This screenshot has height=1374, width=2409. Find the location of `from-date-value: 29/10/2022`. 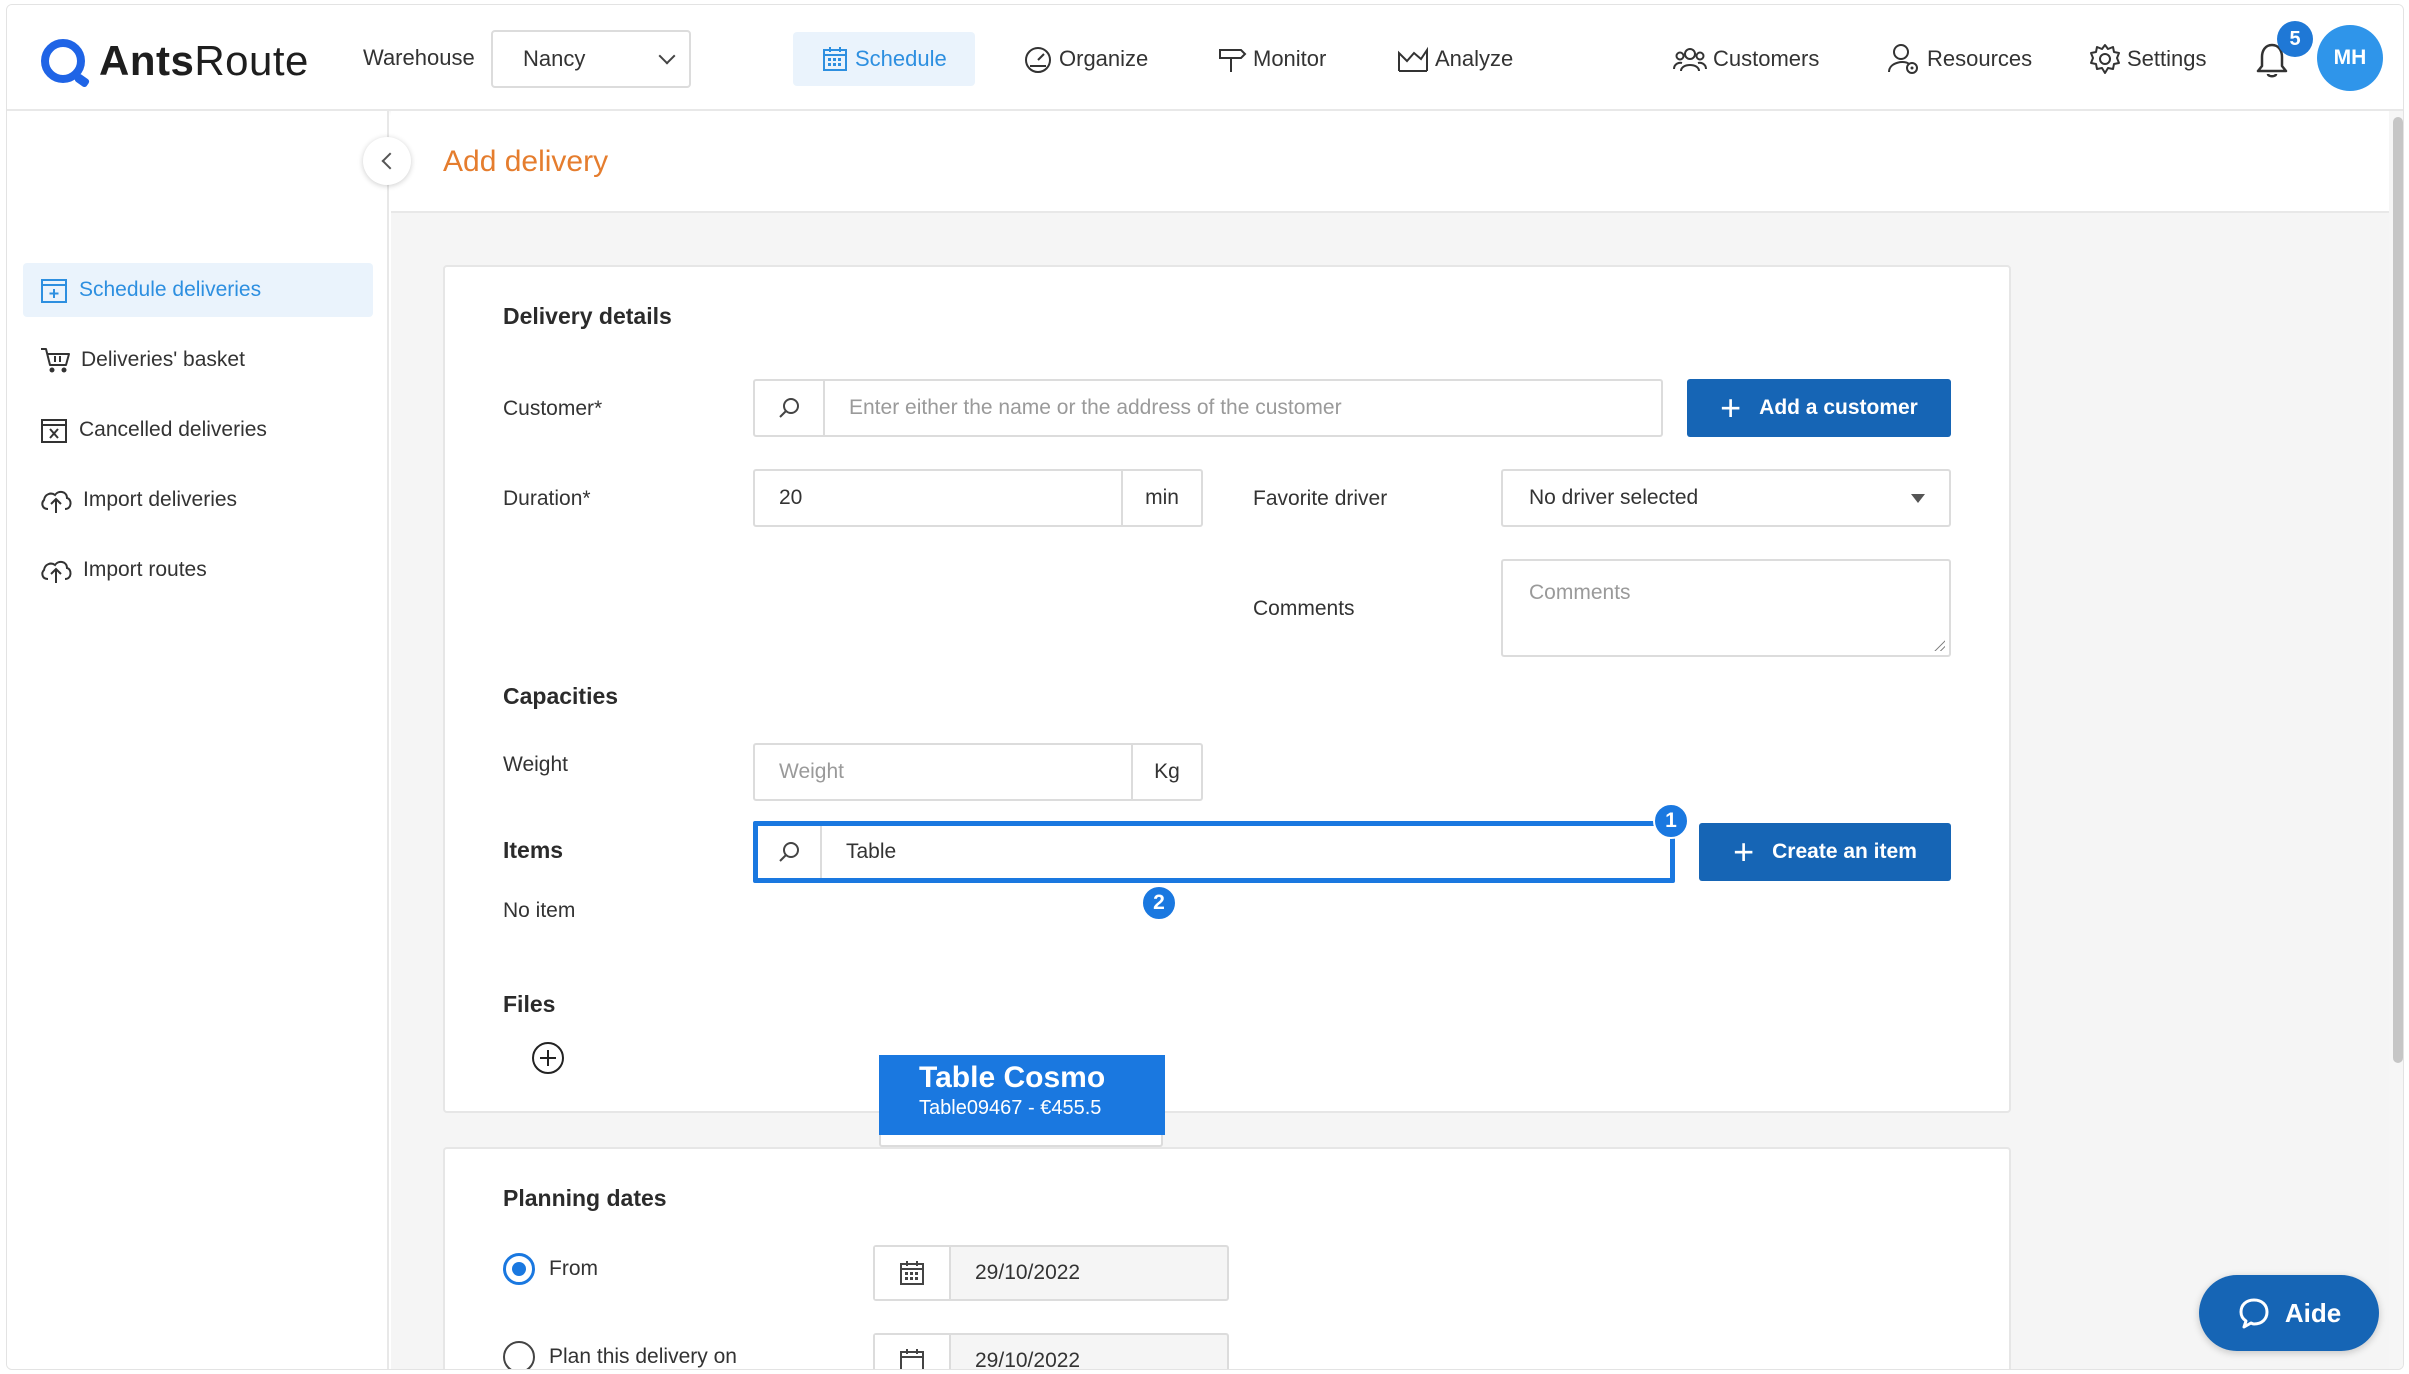

from-date-value: 29/10/2022 is located at coordinates (1028, 1272).